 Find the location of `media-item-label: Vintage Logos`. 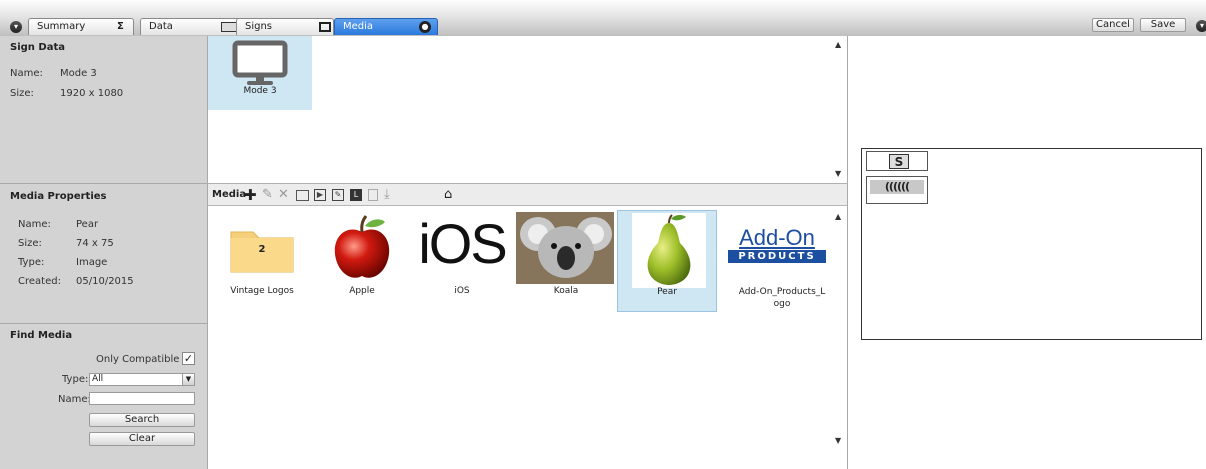

media-item-label: Vintage Logos is located at coordinates (262, 291).